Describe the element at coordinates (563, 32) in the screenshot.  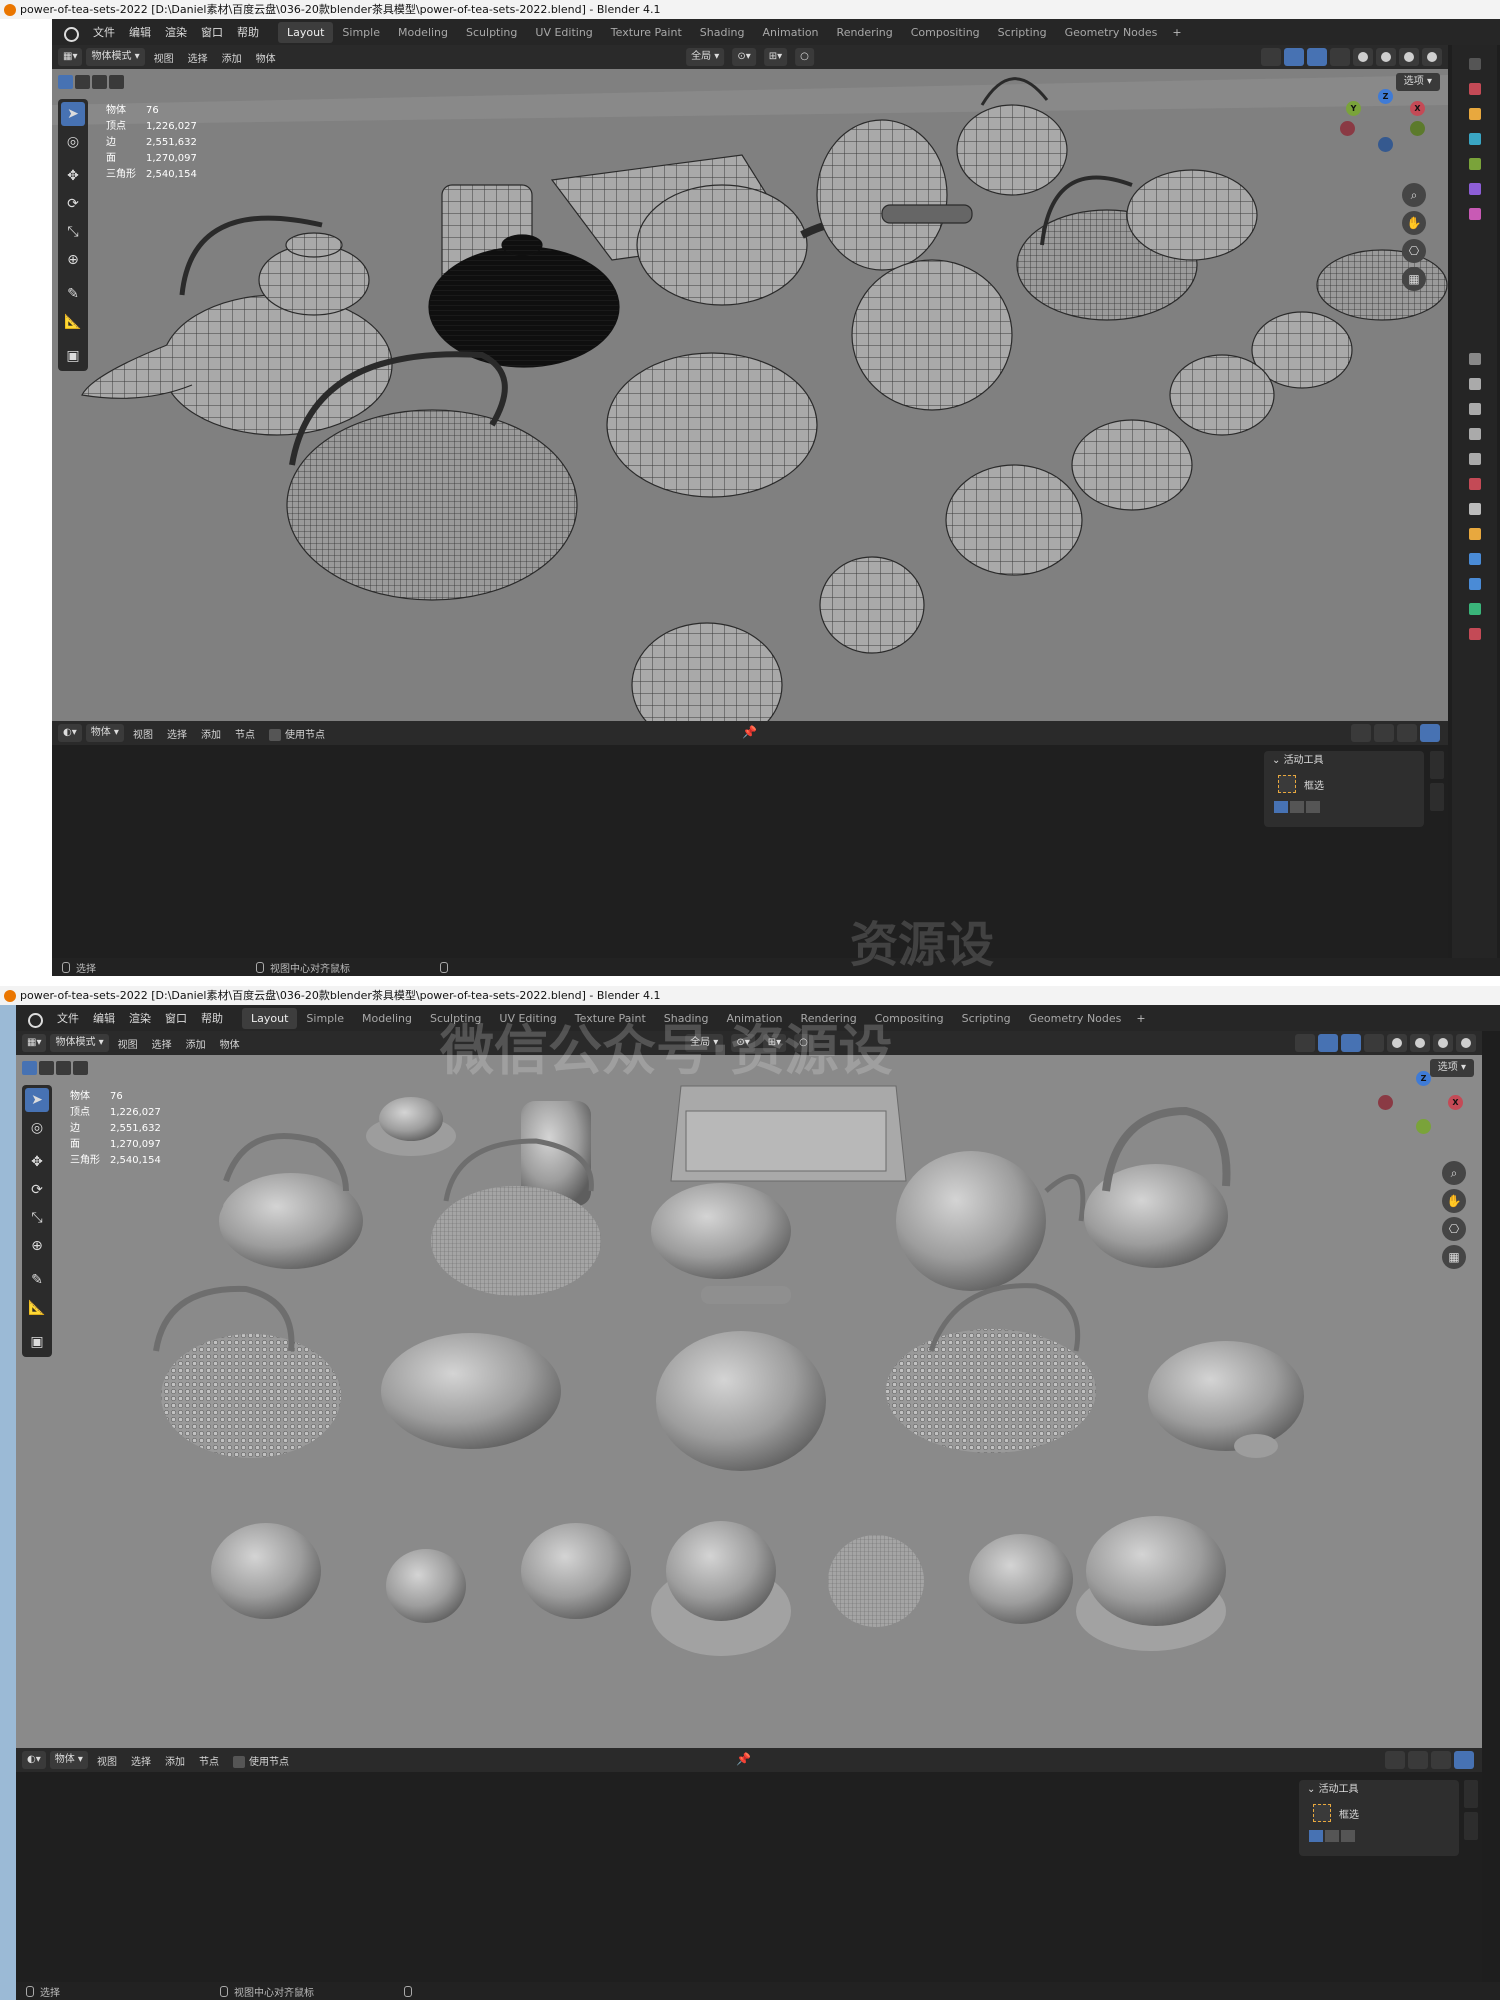
I see `tab-uv-editing: UV Editing` at that location.